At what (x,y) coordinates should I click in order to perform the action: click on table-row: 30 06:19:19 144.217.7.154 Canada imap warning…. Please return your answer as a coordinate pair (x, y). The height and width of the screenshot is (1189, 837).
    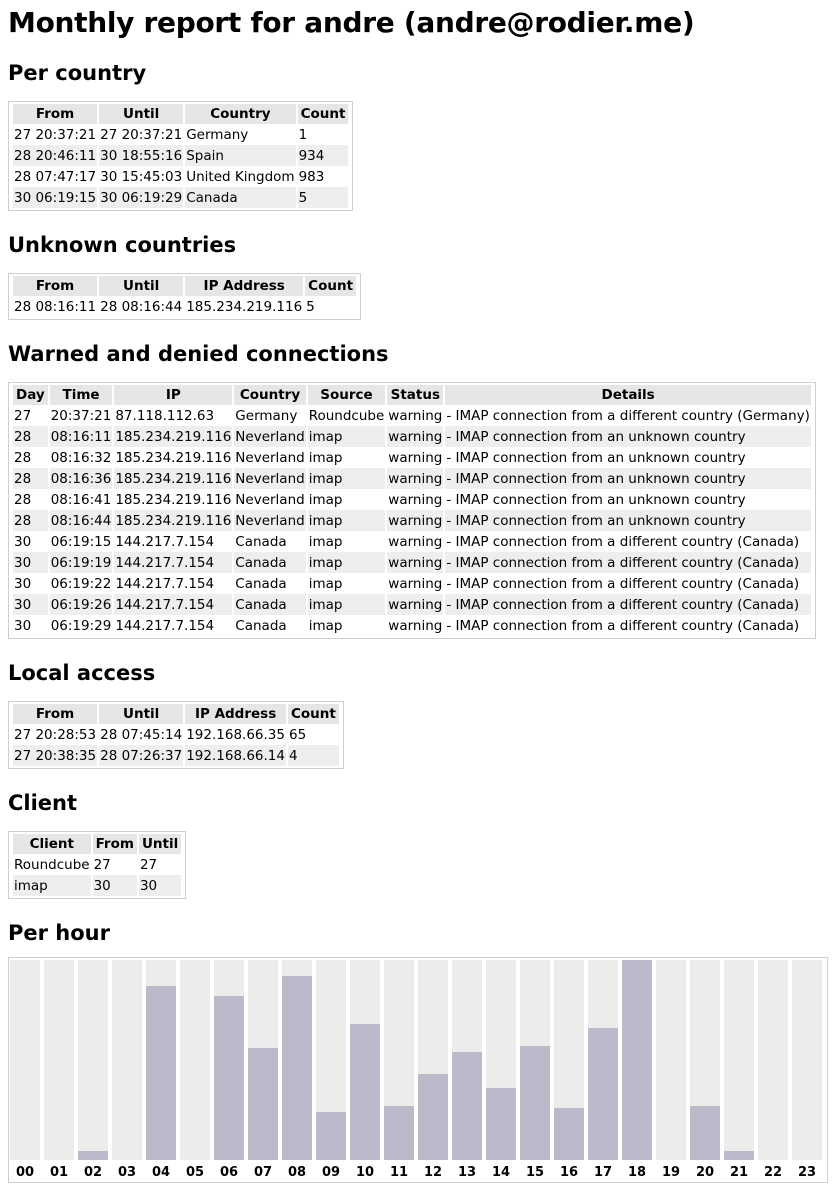
    Looking at the image, I should click on (412, 562).